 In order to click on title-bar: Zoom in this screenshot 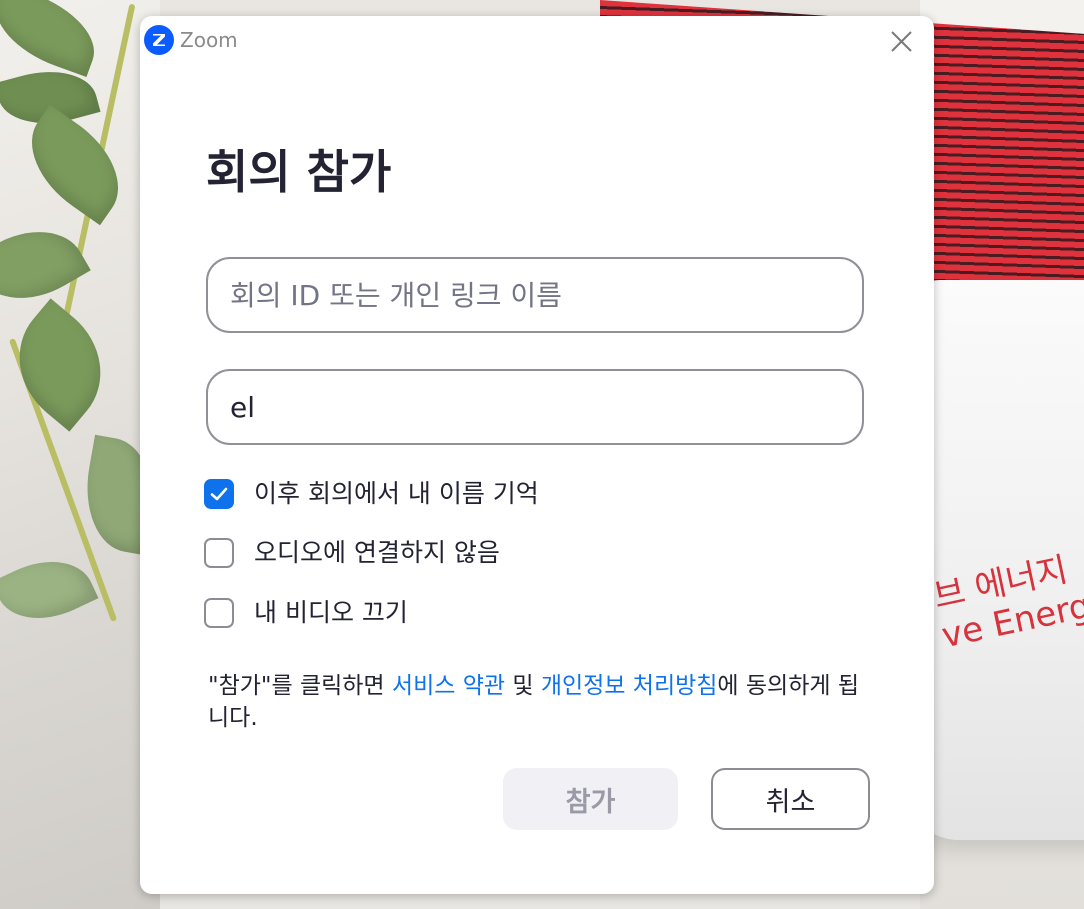, I will do `click(537, 40)`.